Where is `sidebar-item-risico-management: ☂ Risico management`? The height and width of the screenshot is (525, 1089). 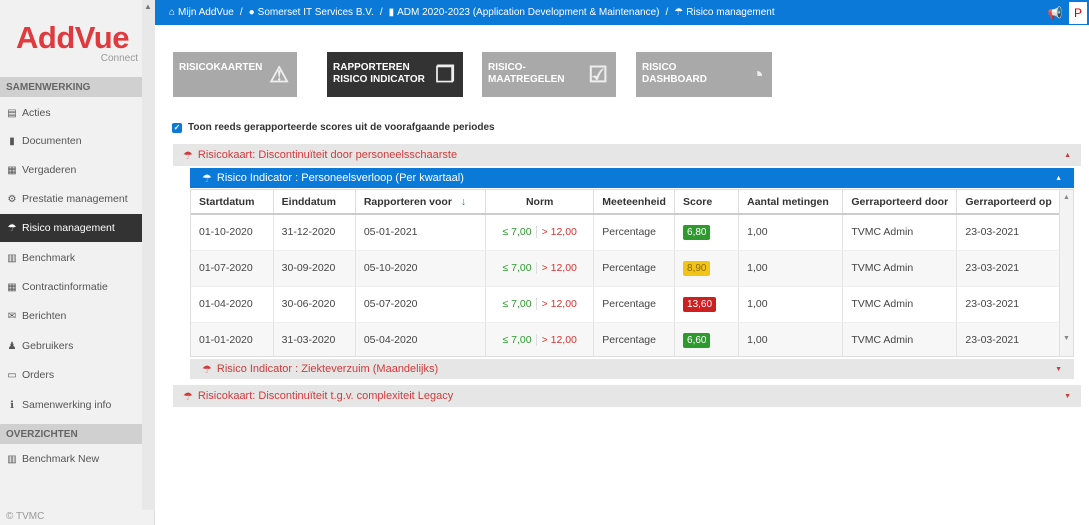
sidebar-item-risico-management: ☂ Risico management is located at coordinates (71, 228).